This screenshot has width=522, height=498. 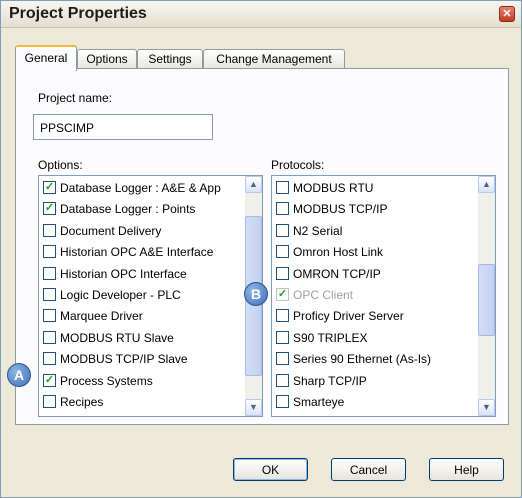 I want to click on callout-a-badge: A, so click(x=19, y=375).